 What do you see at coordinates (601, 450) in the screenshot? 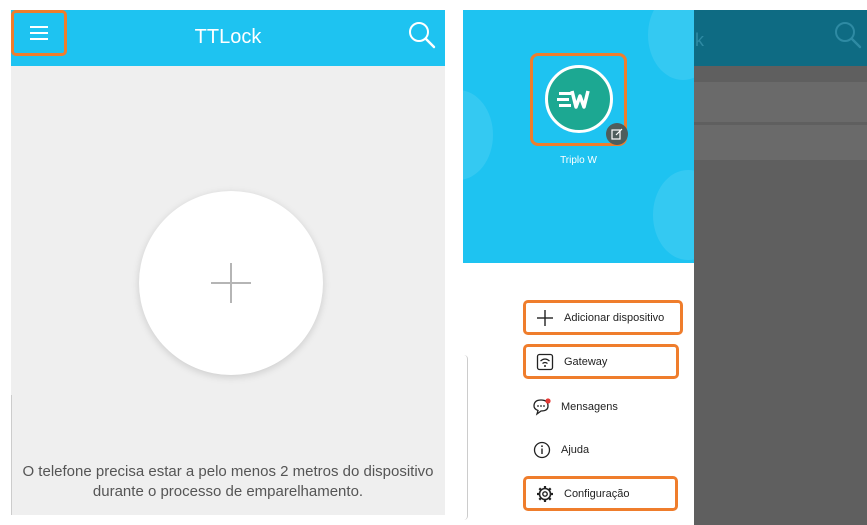
I see `menu-item-help: Ajuda` at bounding box center [601, 450].